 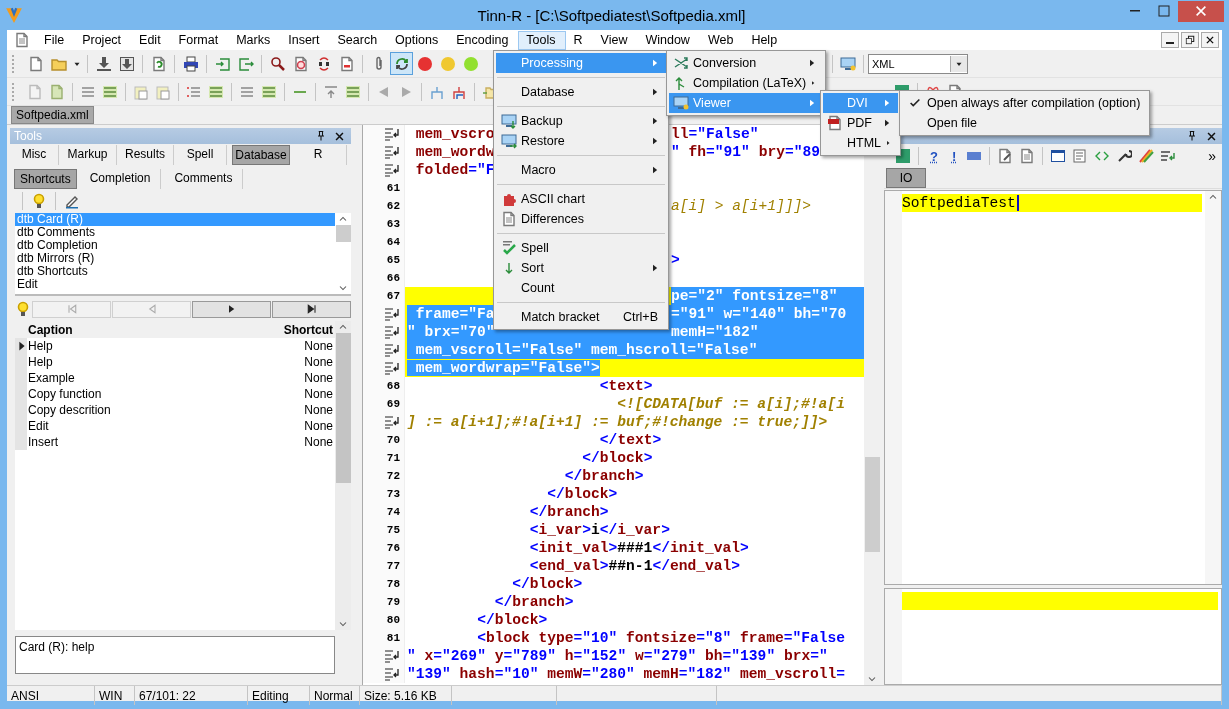 What do you see at coordinates (848, 63) in the screenshot?
I see `monitor-icon` at bounding box center [848, 63].